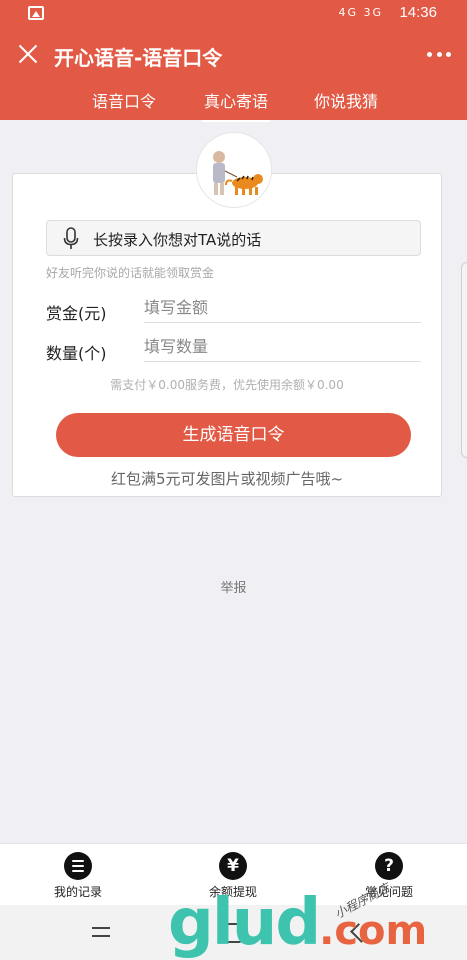  What do you see at coordinates (389, 866) in the screenshot?
I see `question-icon: ?` at bounding box center [389, 866].